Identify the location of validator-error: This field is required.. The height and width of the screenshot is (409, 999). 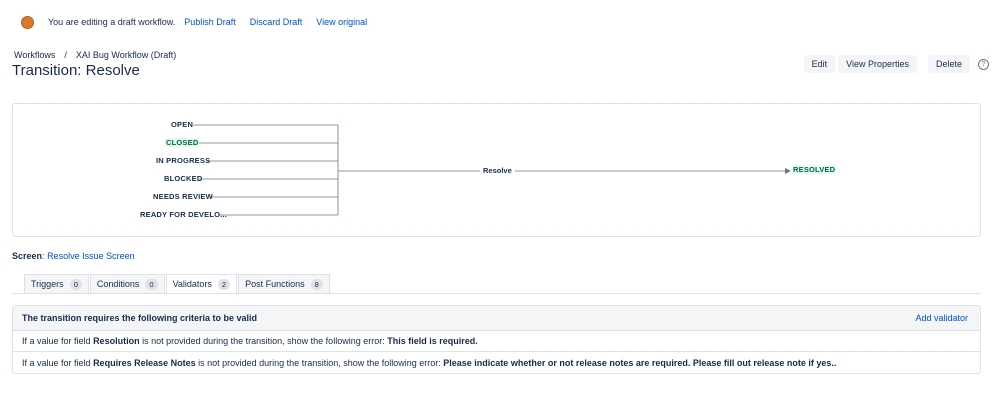
(432, 341).